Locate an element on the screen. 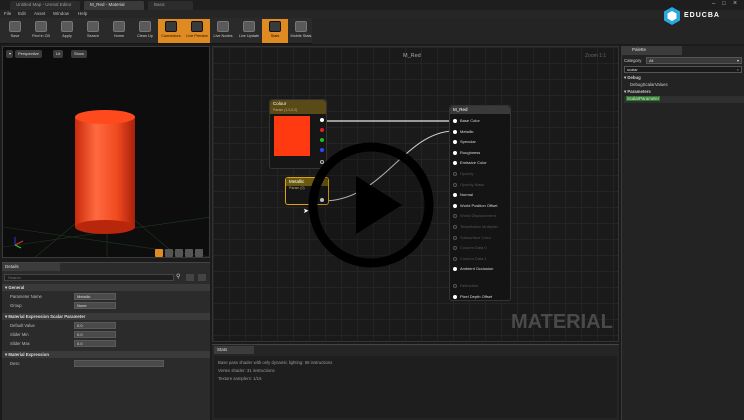  details-section-title: Material Expression Scalar Parameter is located at coordinates (47, 316).